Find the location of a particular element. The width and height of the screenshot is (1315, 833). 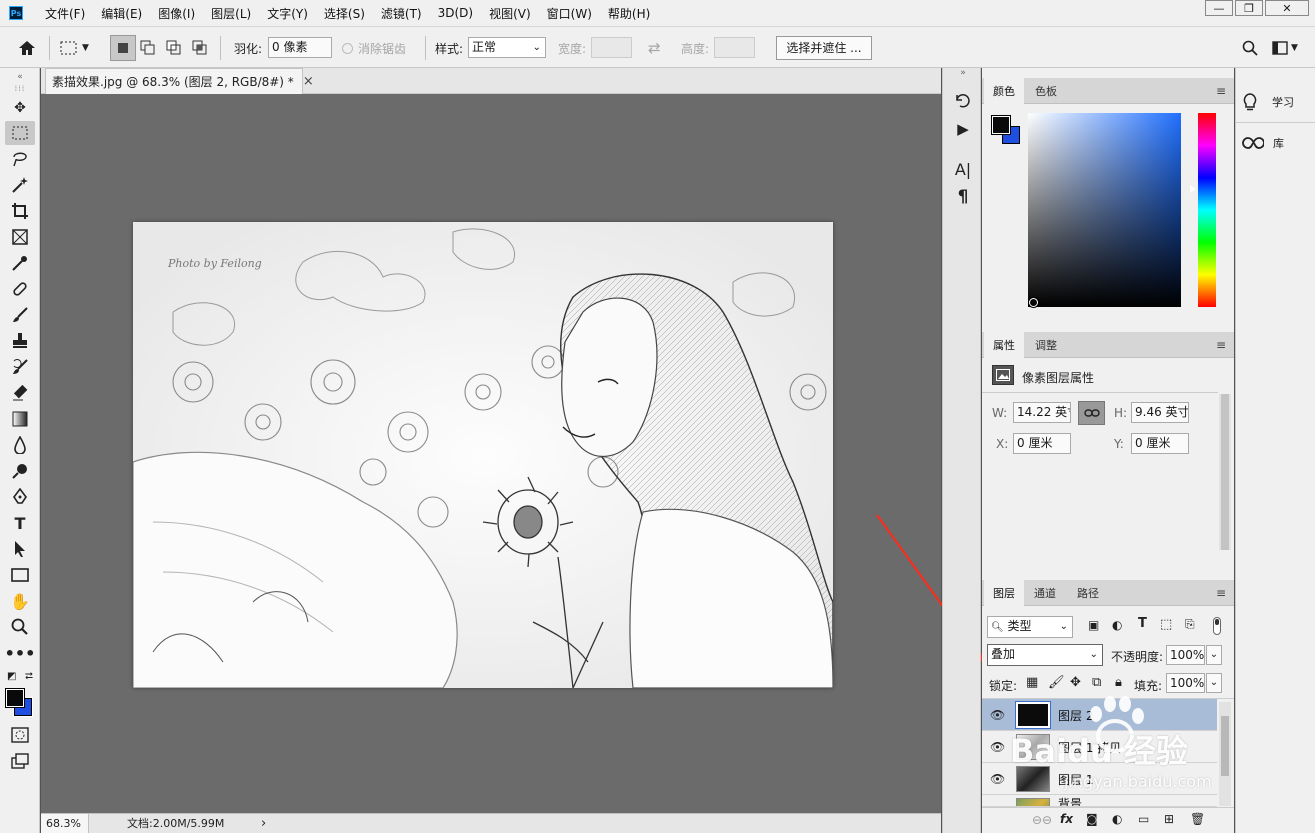

layers-scrollbar is located at coordinates (1225, 754).